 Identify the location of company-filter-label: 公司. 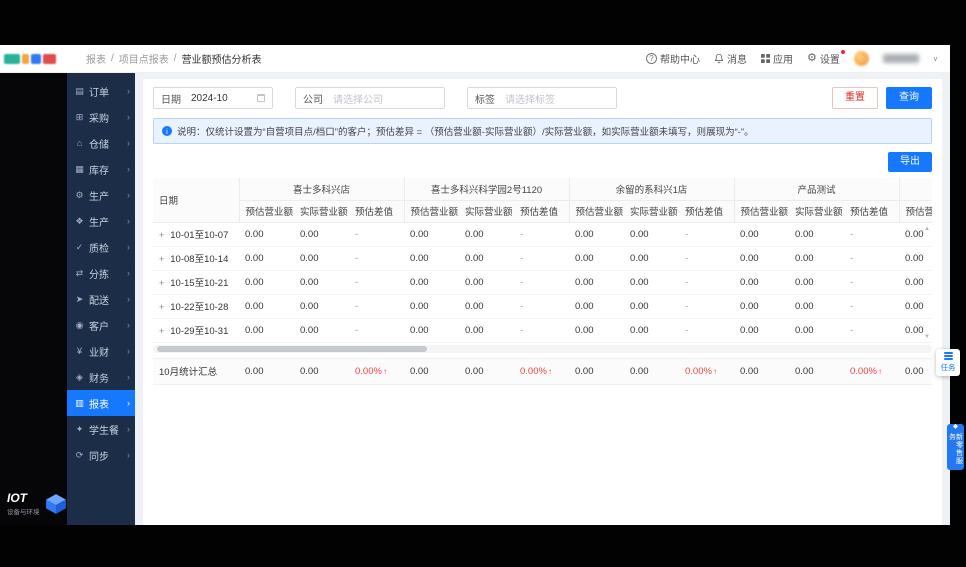
(313, 100).